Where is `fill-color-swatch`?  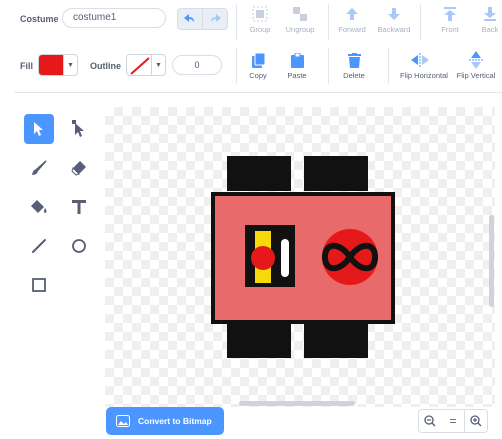
fill-color-swatch is located at coordinates (51, 65).